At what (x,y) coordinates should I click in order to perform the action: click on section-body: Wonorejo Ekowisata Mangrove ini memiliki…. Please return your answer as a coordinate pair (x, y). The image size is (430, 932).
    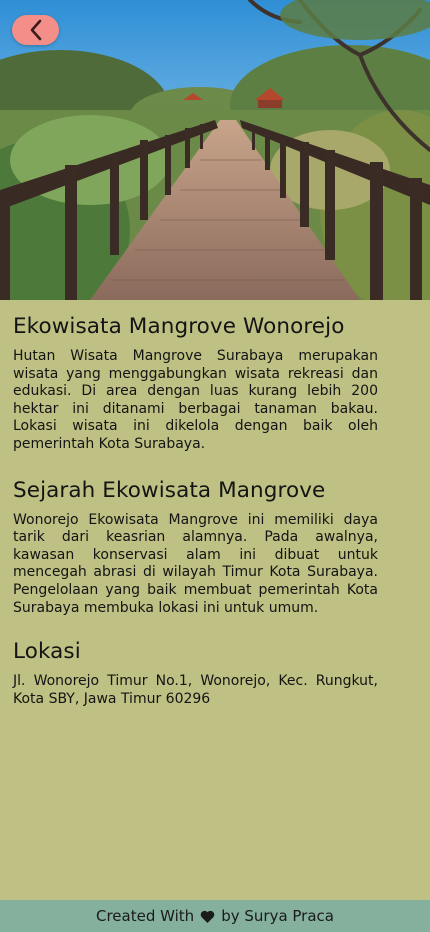
    Looking at the image, I should click on (195, 563).